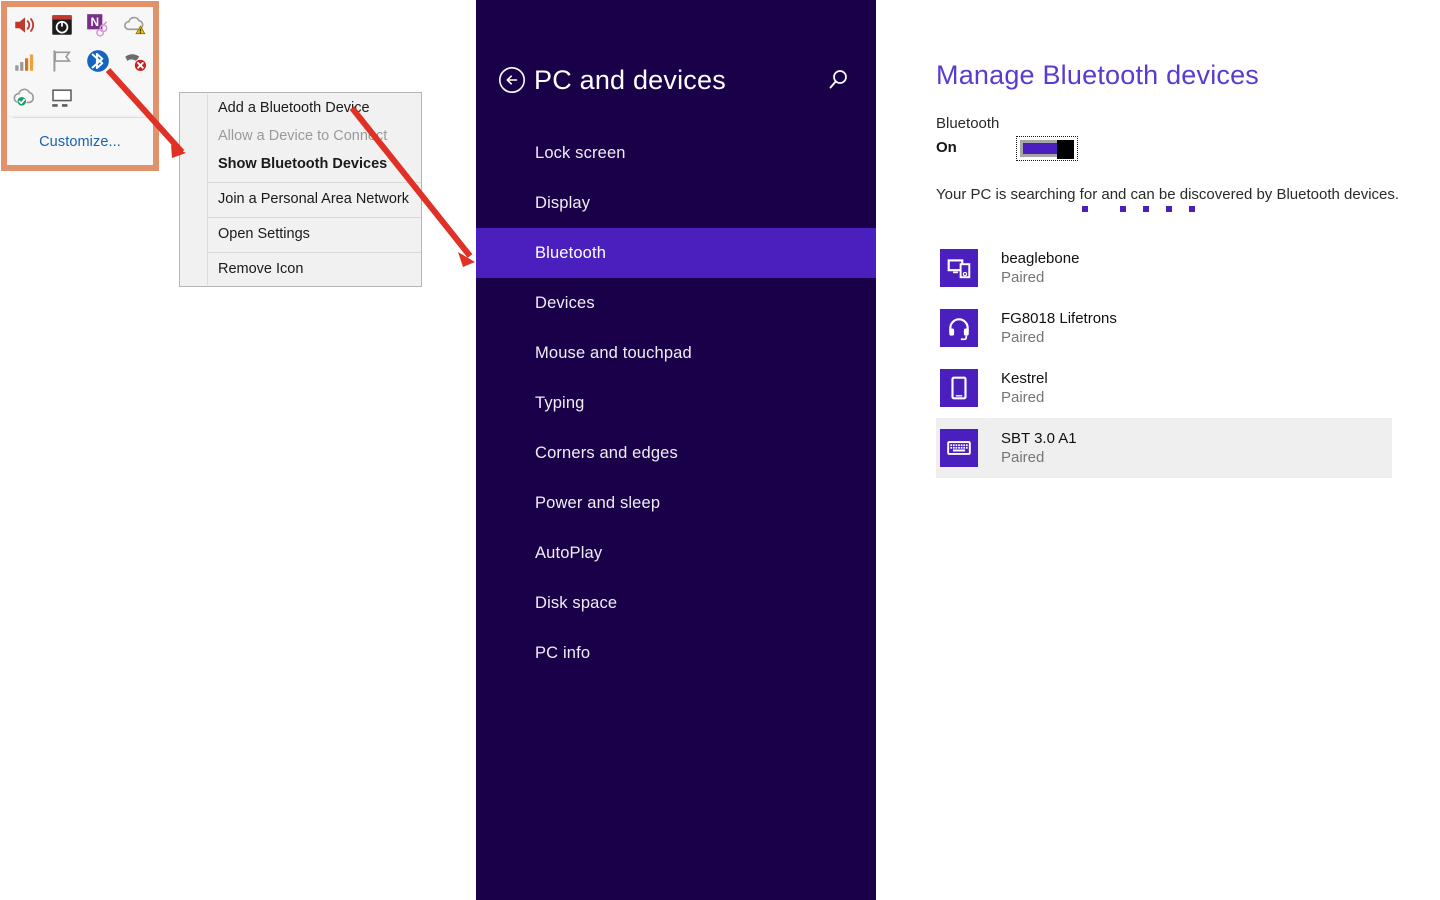 The height and width of the screenshot is (900, 1440). I want to click on context-menu-group: Join a Personal Area Network, so click(300, 200).